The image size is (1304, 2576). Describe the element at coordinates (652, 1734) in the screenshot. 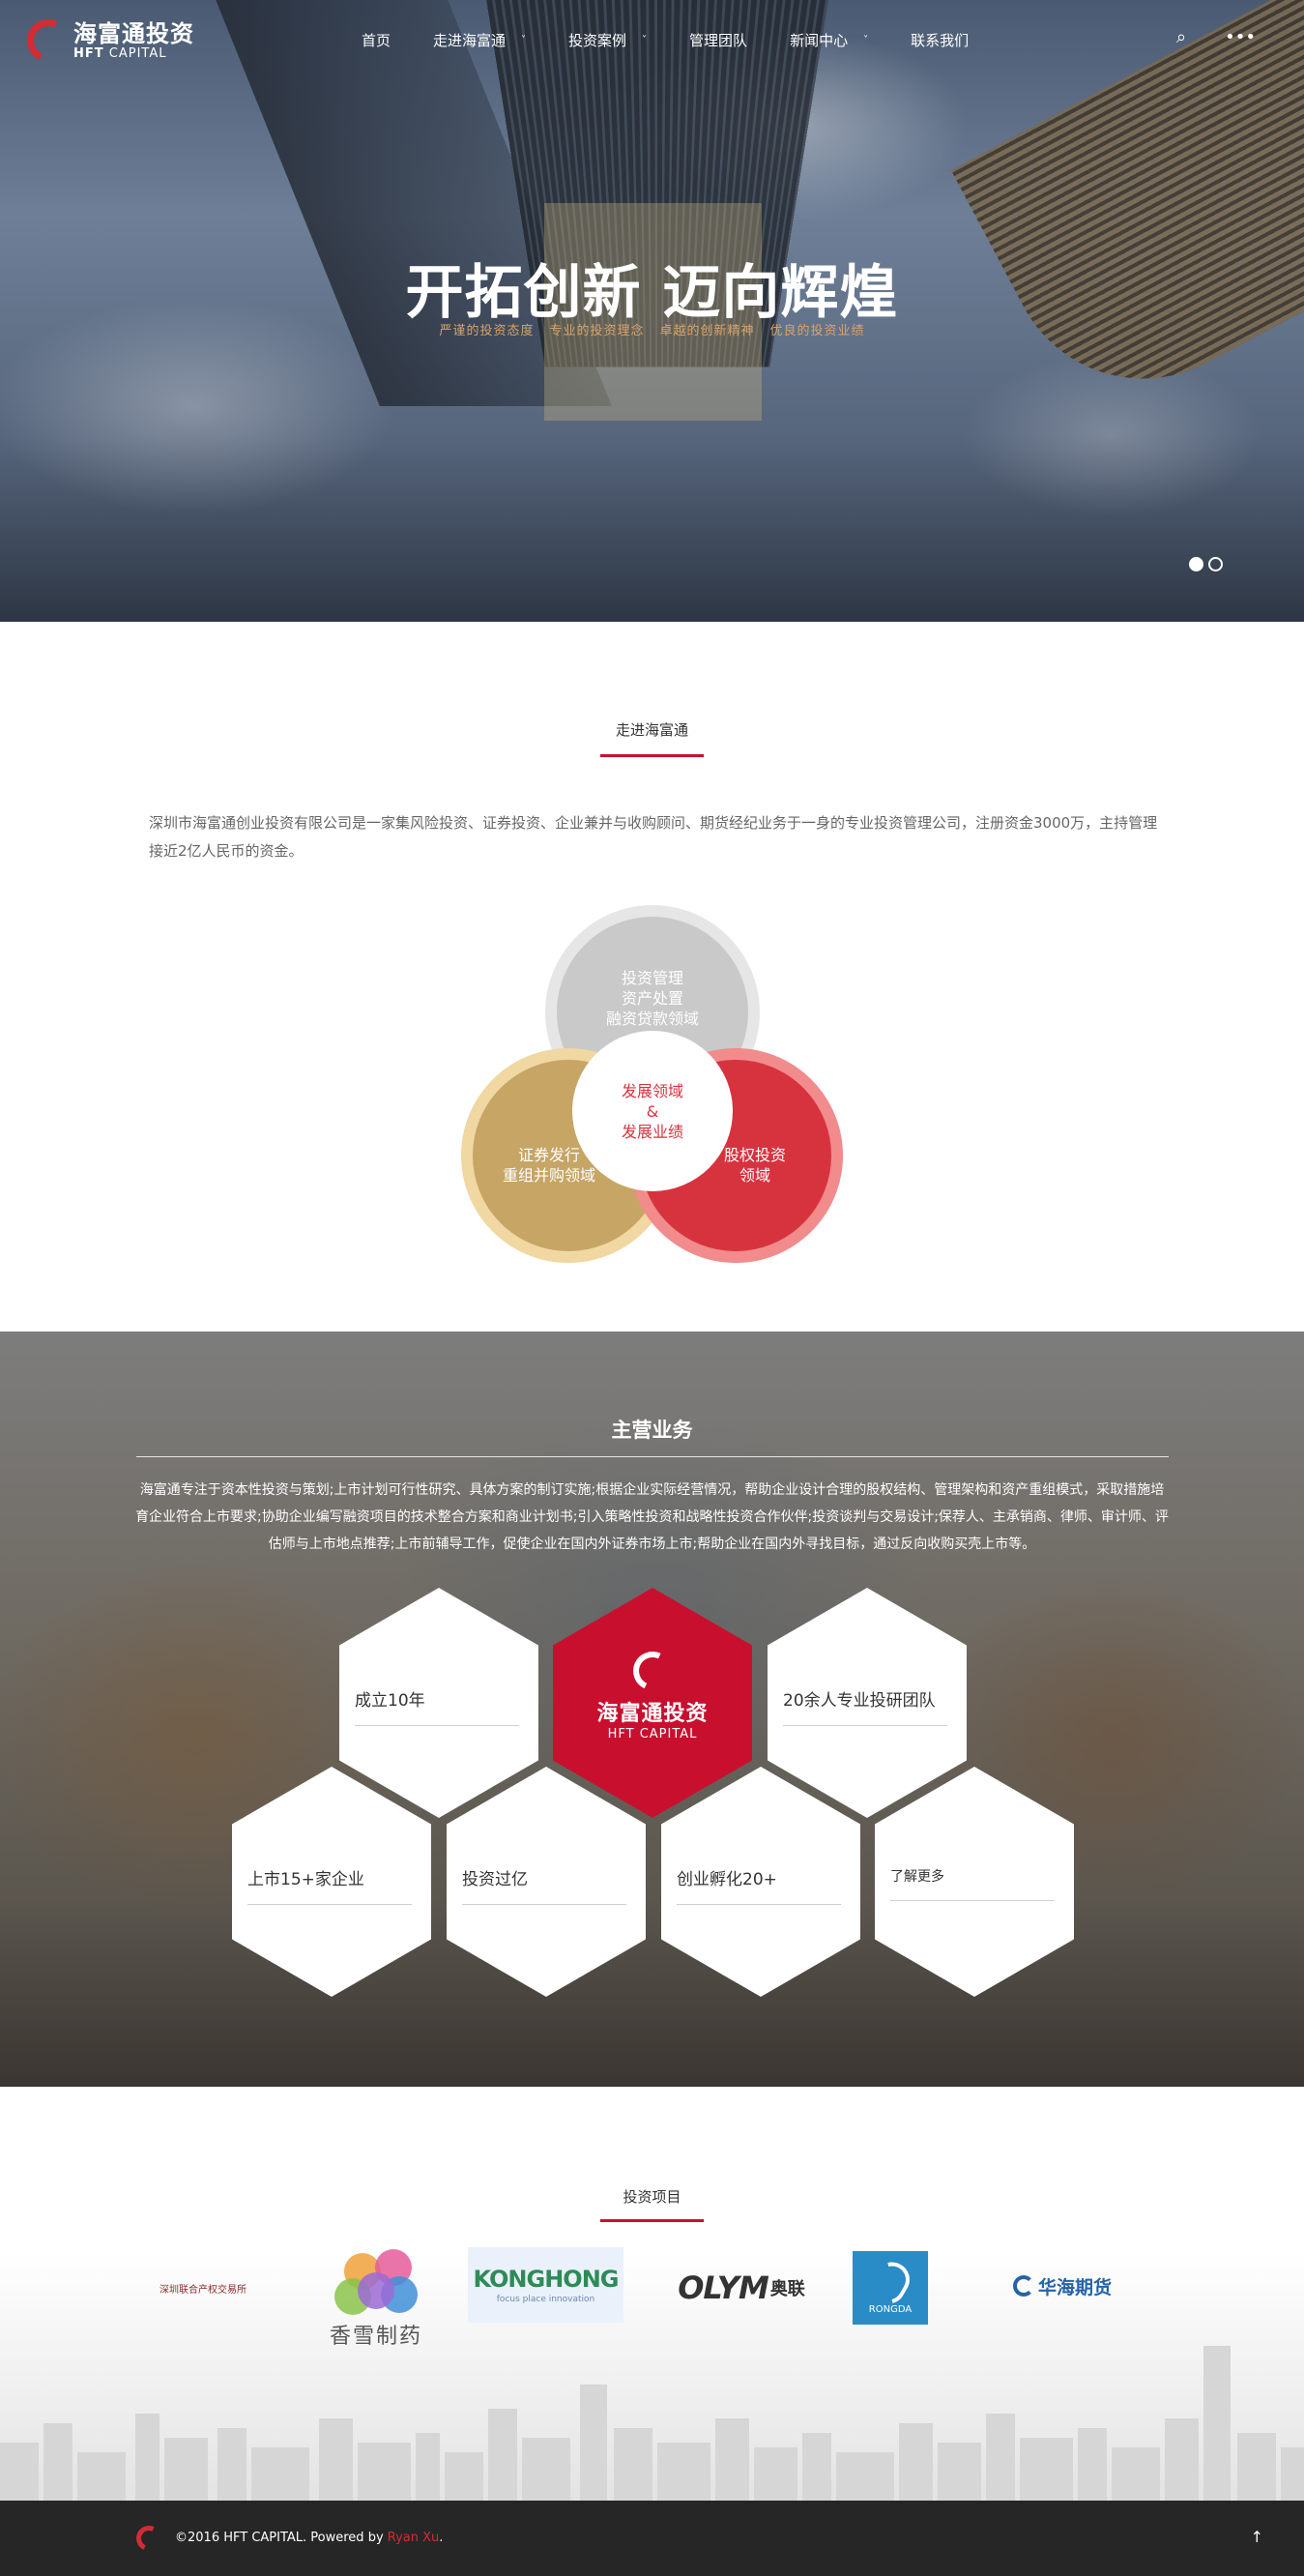

I see `hex-logo-en: HFT CAPITAL` at that location.